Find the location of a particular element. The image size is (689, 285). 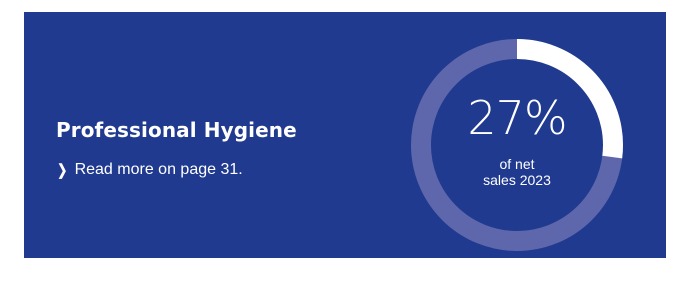

read-more-link: ❯ Read more on page 31. is located at coordinates (149, 170).